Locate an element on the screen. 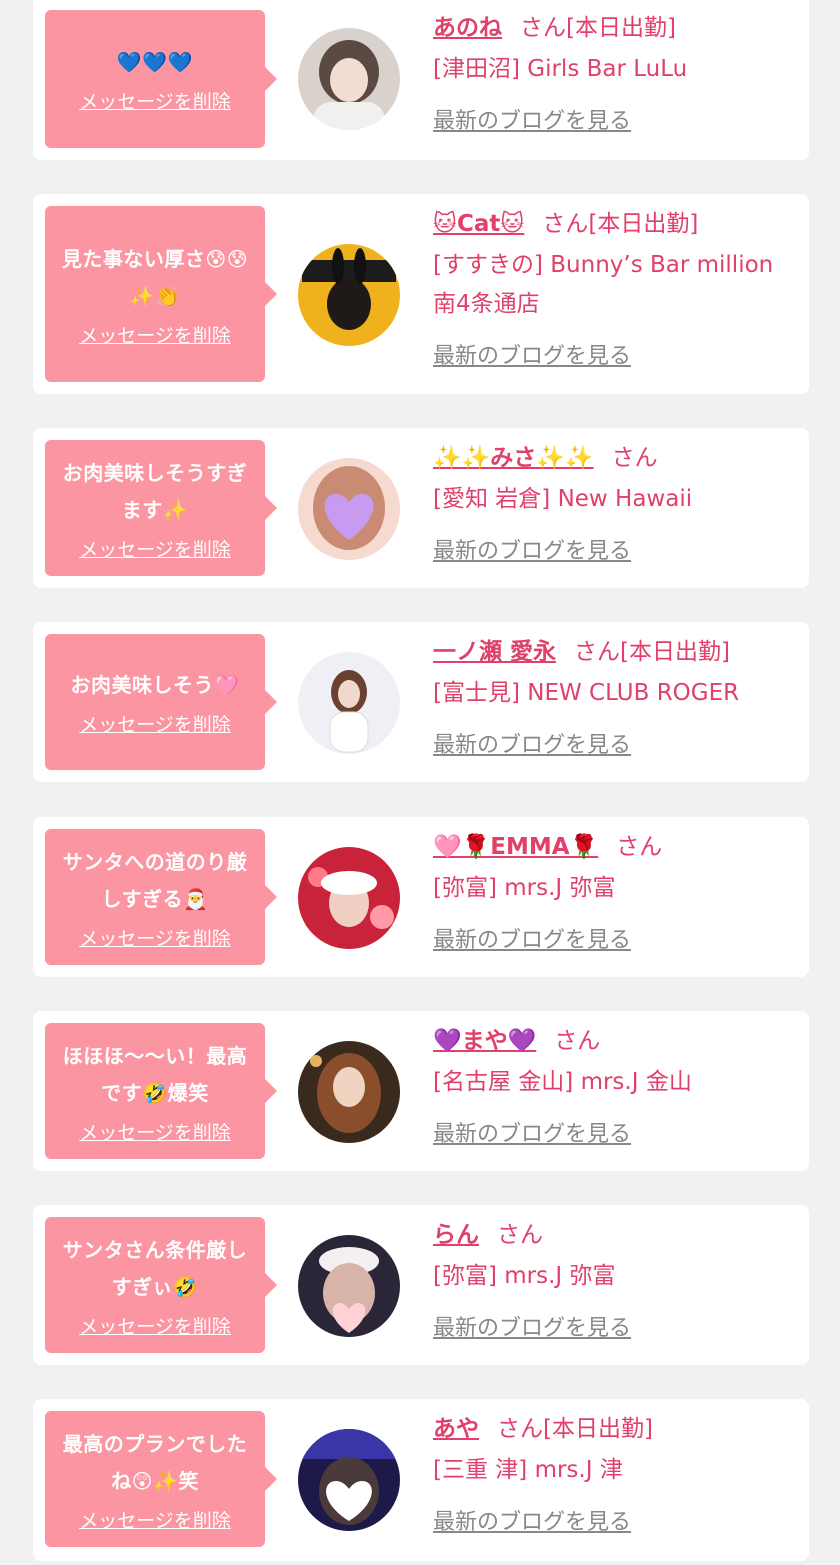 The width and height of the screenshot is (840, 1565). message-bubble: お肉美味しそう🩷 メッセージを削除 is located at coordinates (161, 702).